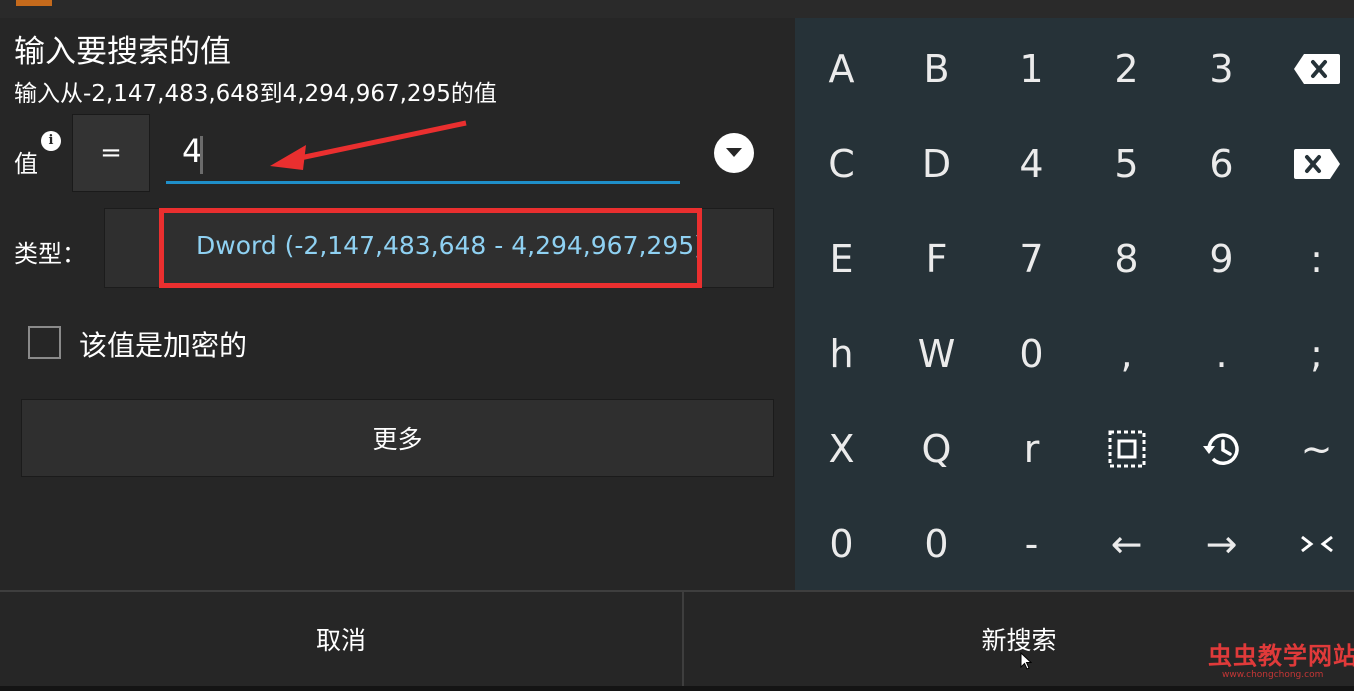 Image resolution: width=1354 pixels, height=691 pixels. What do you see at coordinates (936, 448) in the screenshot?
I see `key-q: Q` at bounding box center [936, 448].